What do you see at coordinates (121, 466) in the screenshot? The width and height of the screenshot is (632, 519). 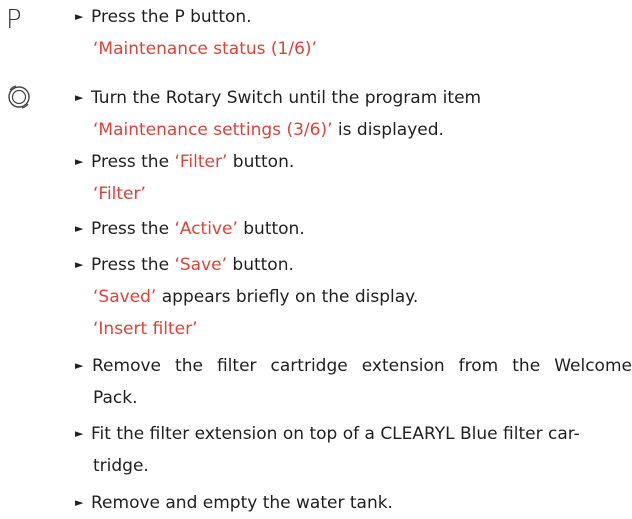 I see `step-7-line-2: tridge.` at bounding box center [121, 466].